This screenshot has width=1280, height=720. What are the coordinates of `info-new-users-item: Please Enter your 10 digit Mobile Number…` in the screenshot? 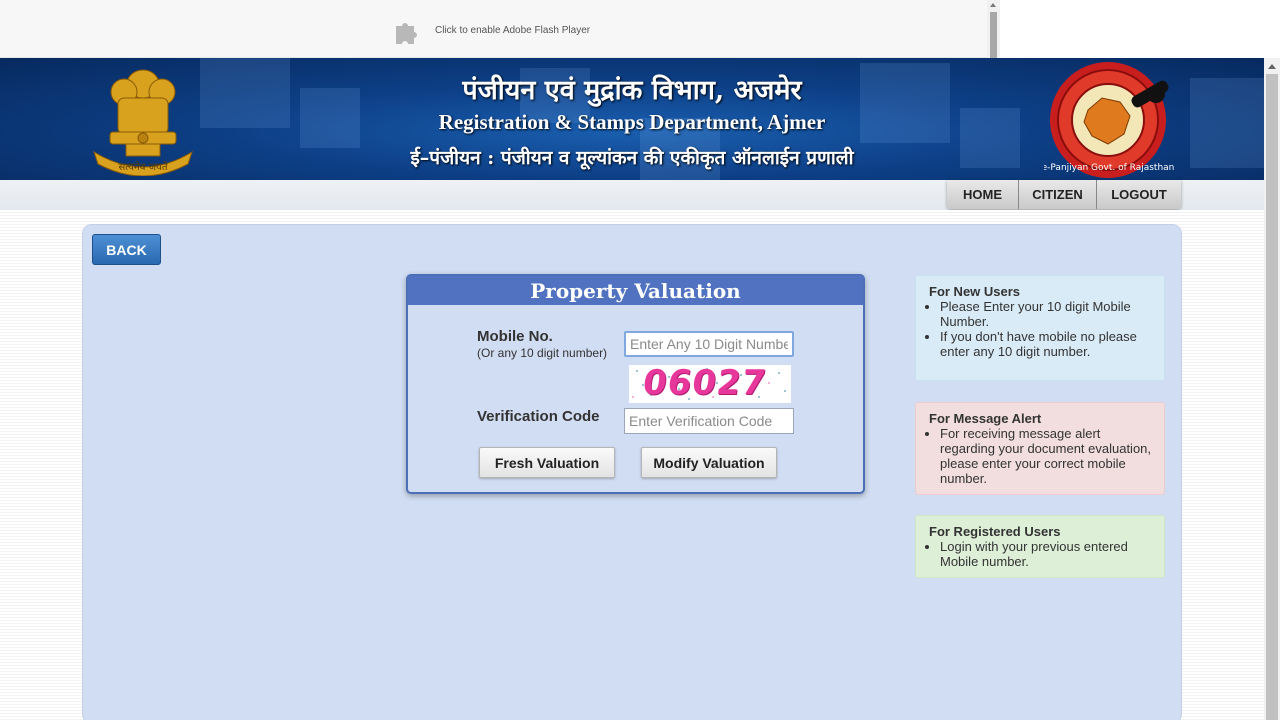 It's located at (1046, 314).